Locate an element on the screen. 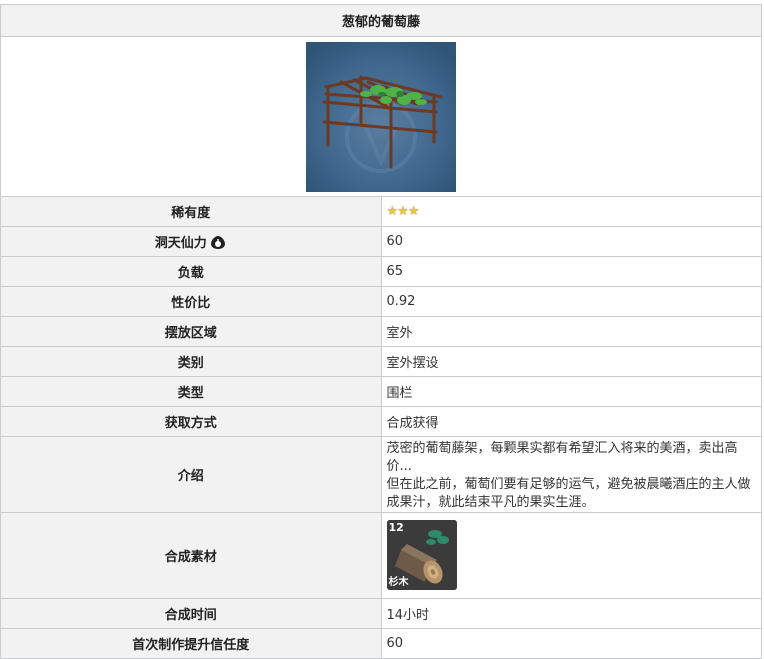 This screenshot has width=764, height=659. type-value: 围栏 is located at coordinates (571, 391).